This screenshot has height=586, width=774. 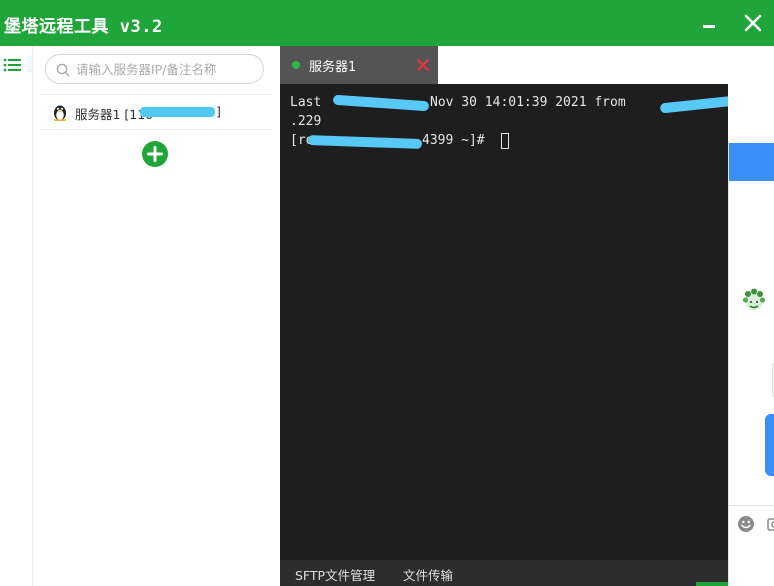 I want to click on left-icon-strip, so click(x=16, y=316).